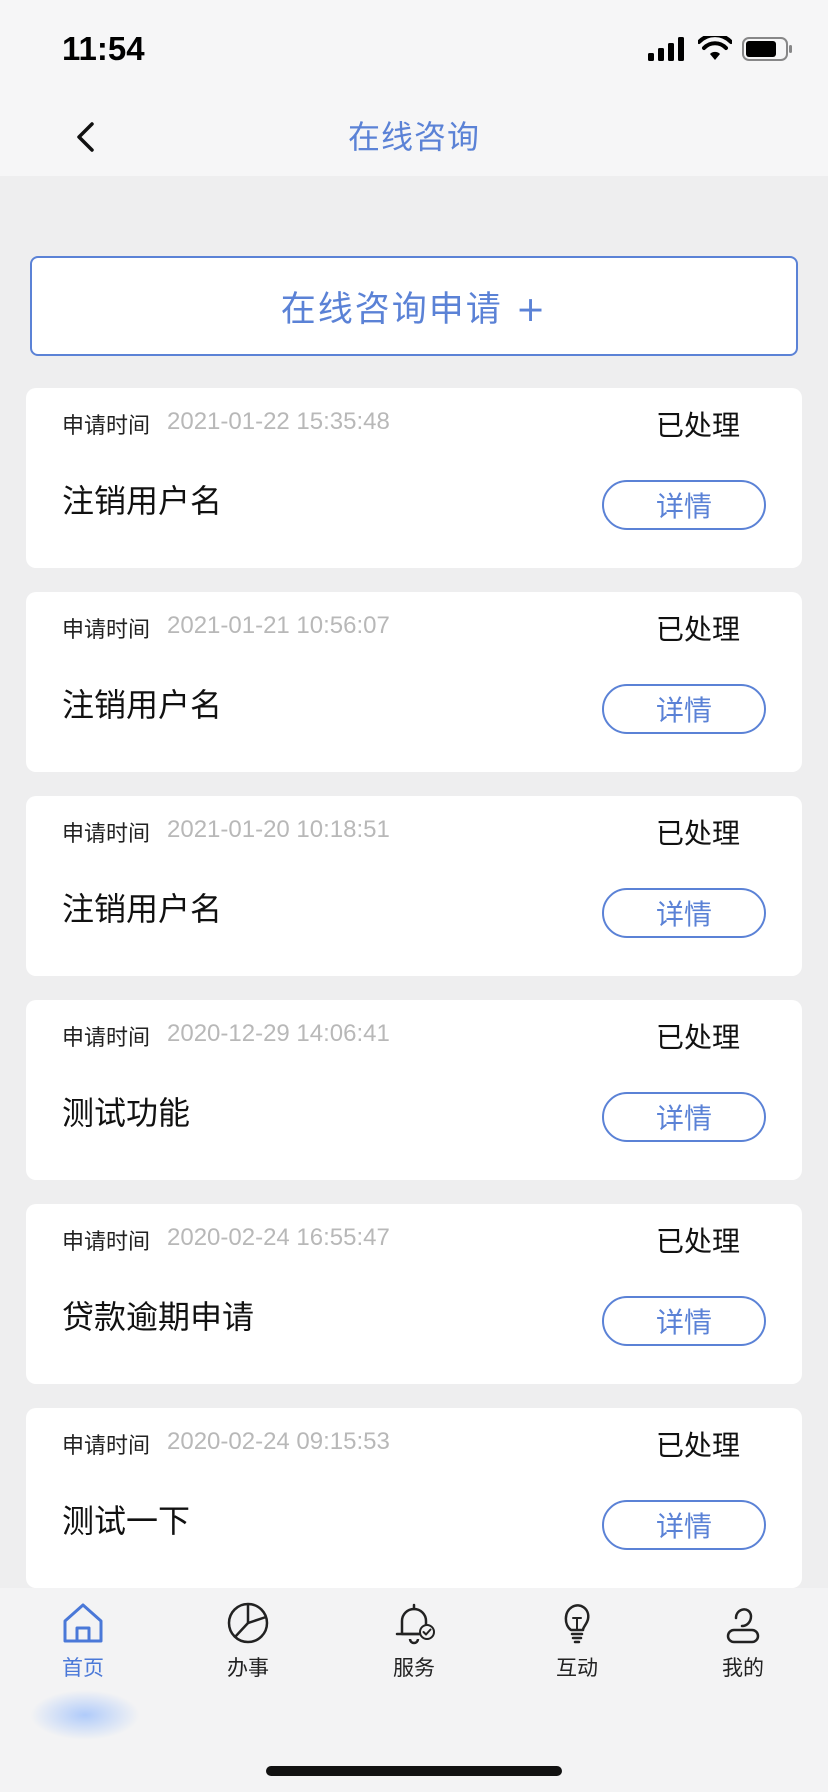 The height and width of the screenshot is (1792, 828). Describe the element at coordinates (83, 1623) in the screenshot. I see `home-icon` at that location.